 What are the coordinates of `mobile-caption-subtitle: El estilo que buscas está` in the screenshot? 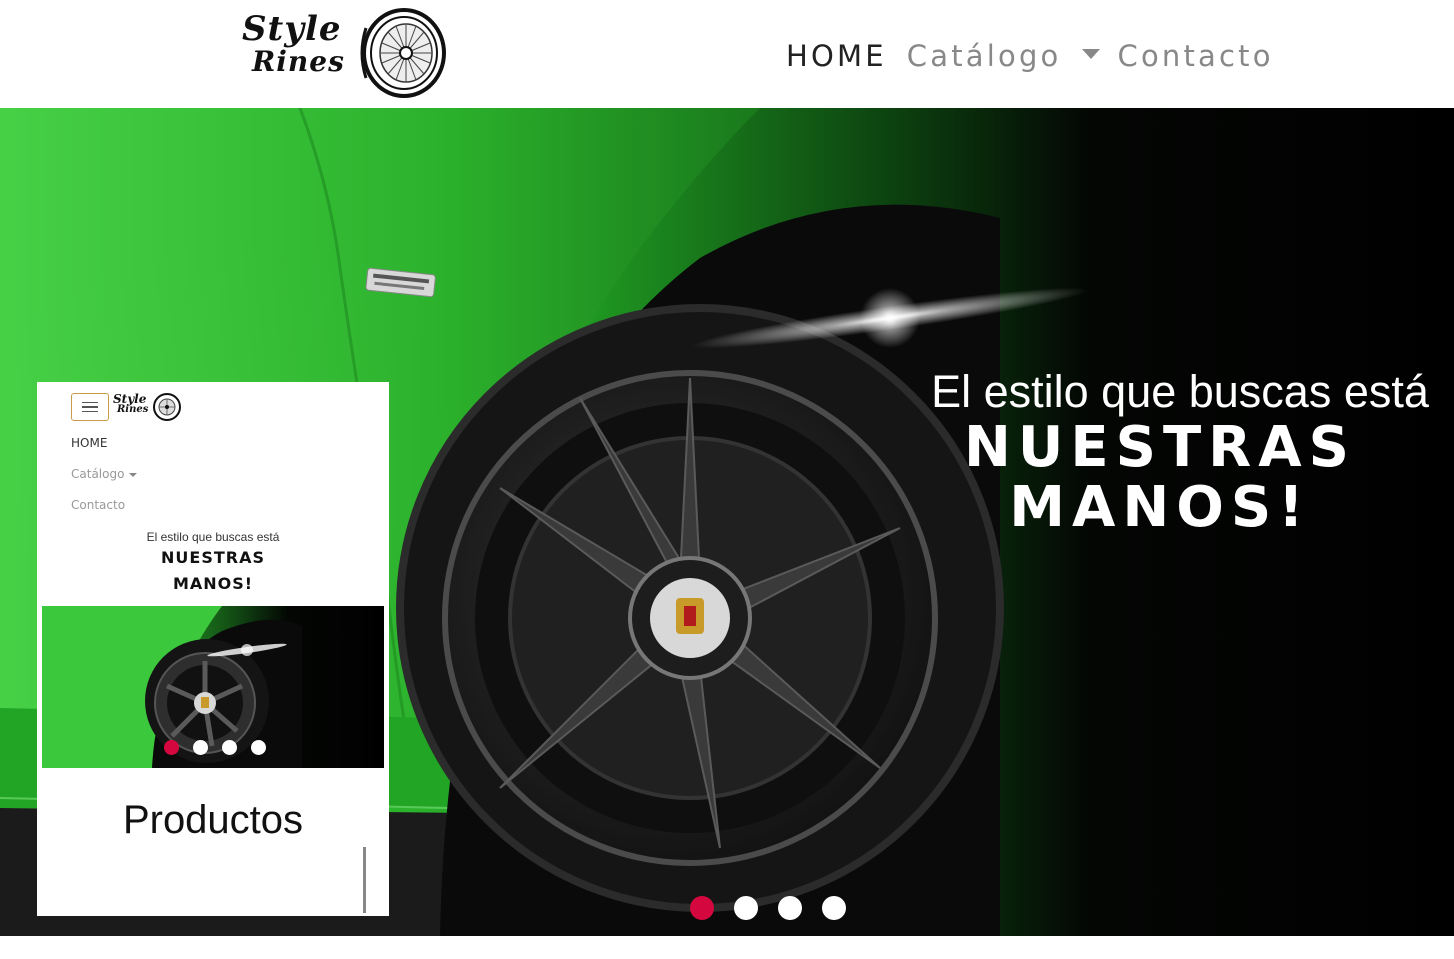 It's located at (213, 537).